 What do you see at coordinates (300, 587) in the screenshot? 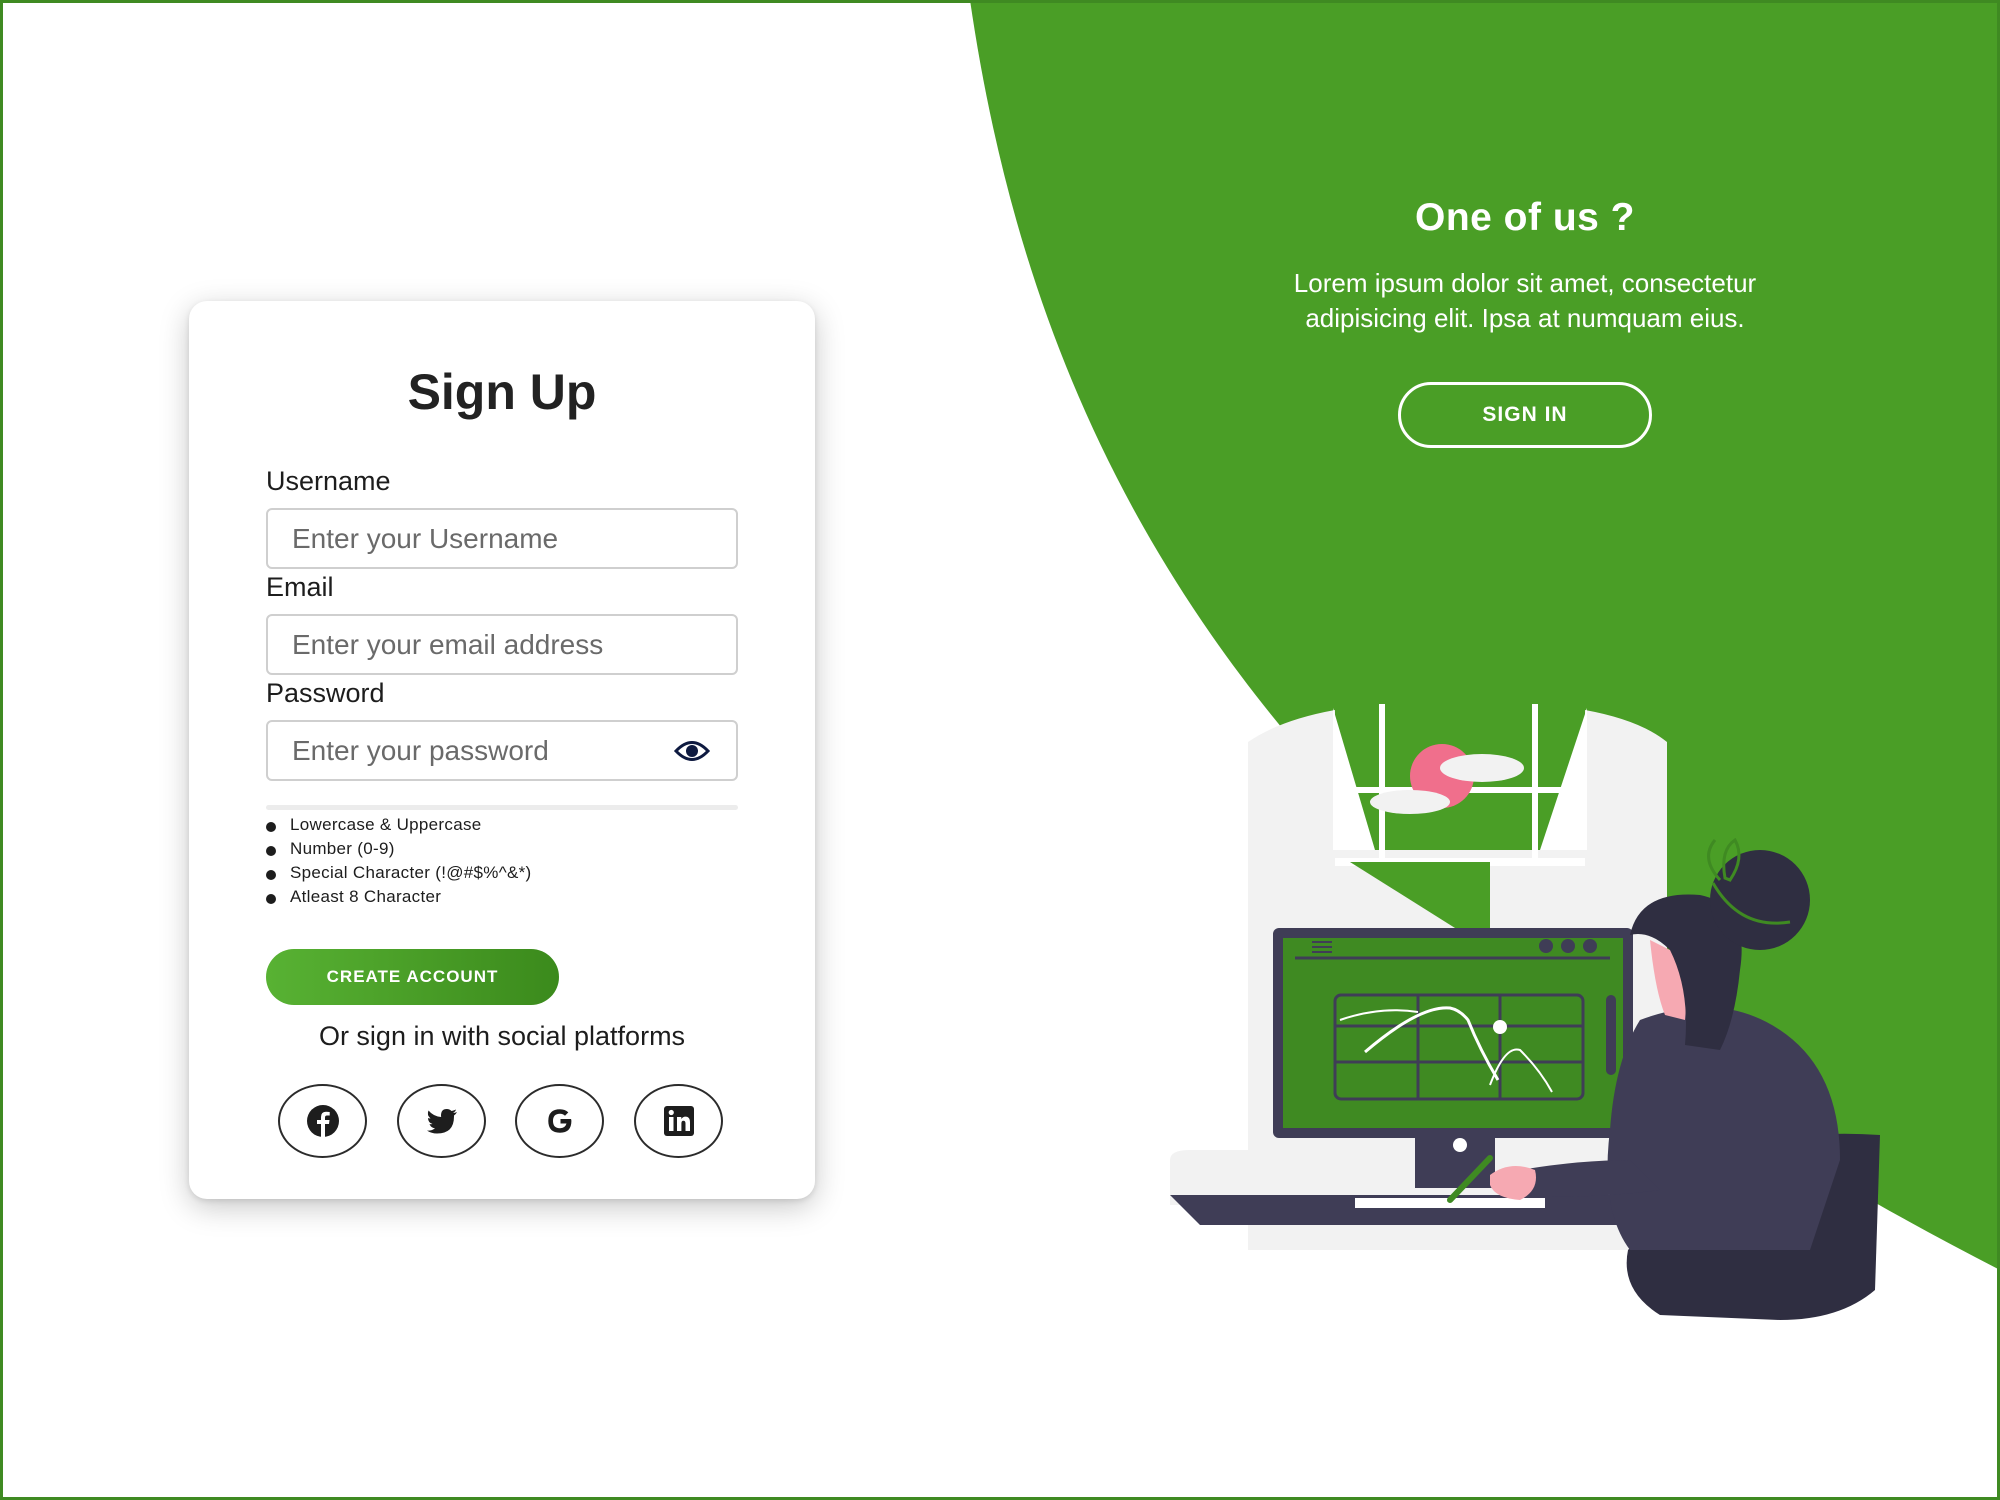
I see `email-label: Email` at bounding box center [300, 587].